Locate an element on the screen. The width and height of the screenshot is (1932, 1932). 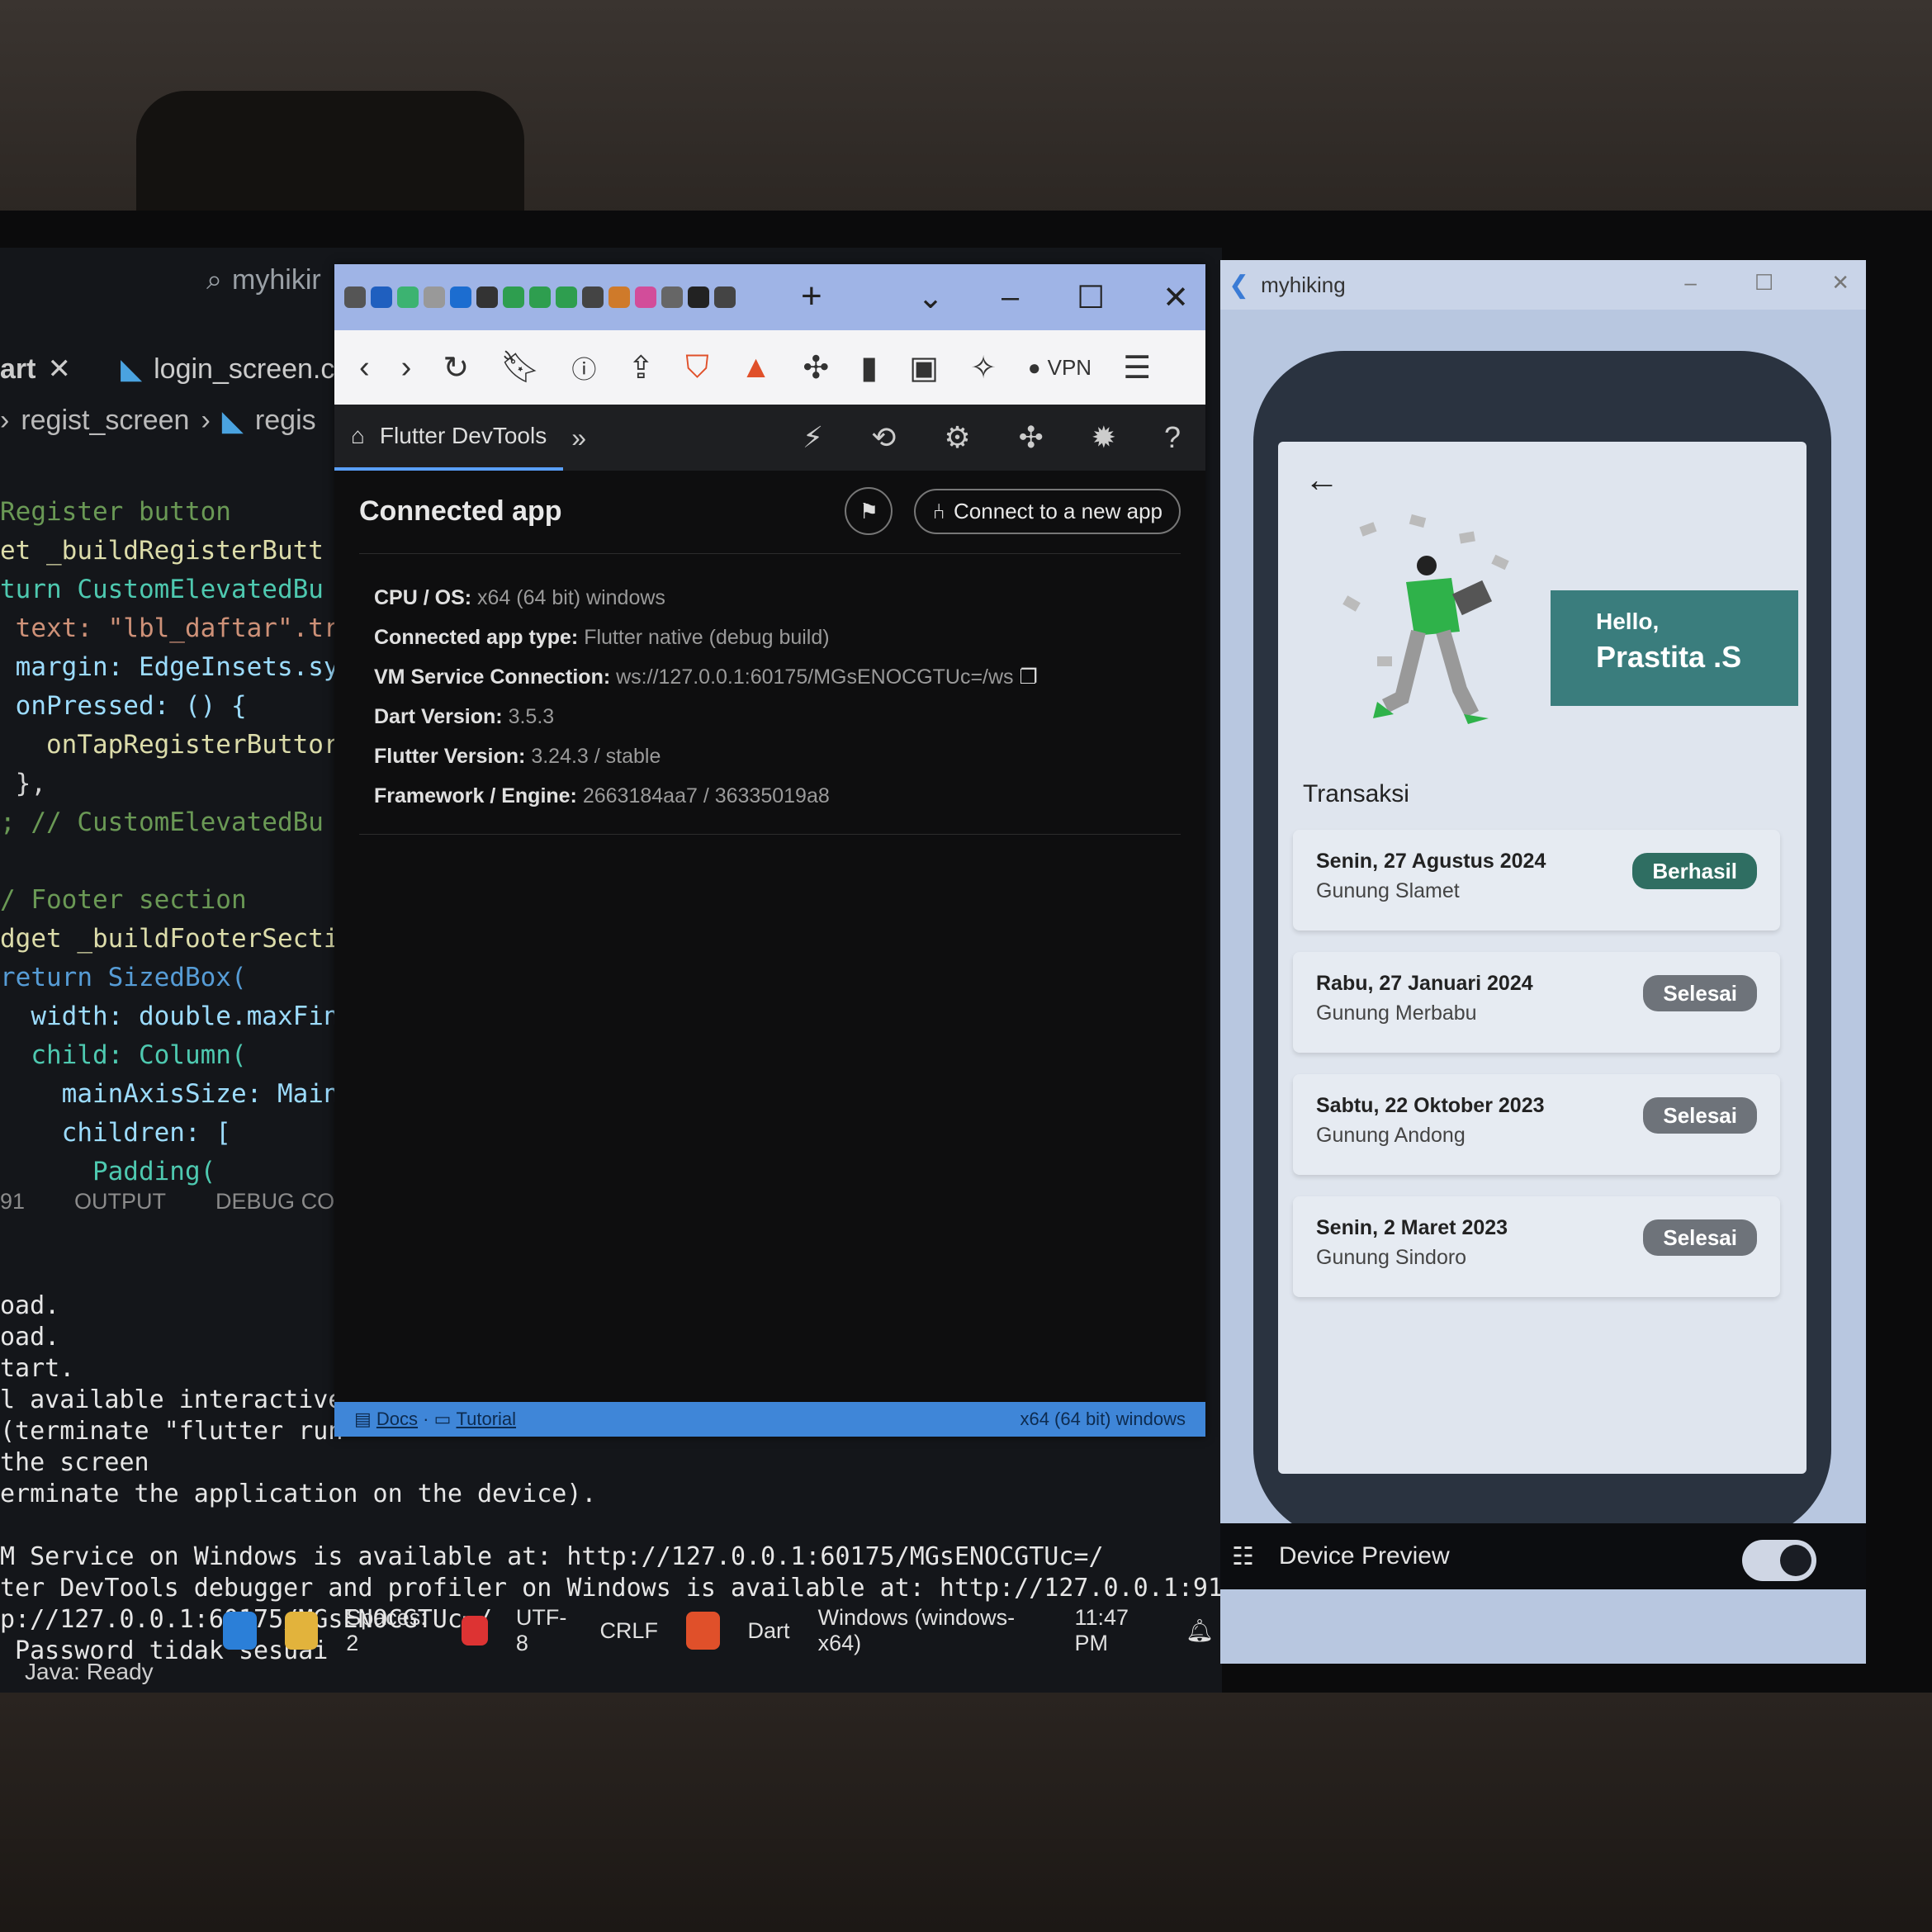
help-icon: ? is located at coordinates (1172, 437).